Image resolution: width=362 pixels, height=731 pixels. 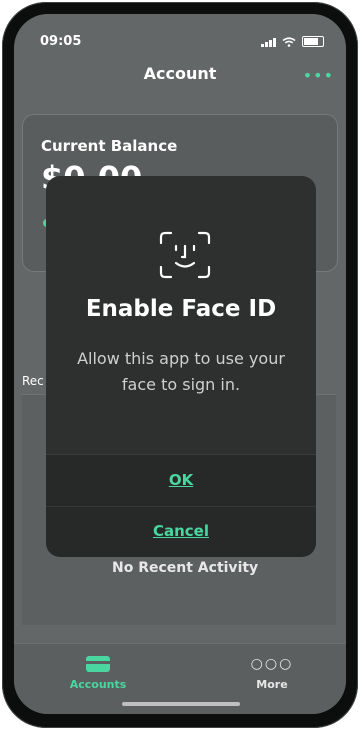 What do you see at coordinates (272, 673) in the screenshot?
I see `nav-more: ○○○ More` at bounding box center [272, 673].